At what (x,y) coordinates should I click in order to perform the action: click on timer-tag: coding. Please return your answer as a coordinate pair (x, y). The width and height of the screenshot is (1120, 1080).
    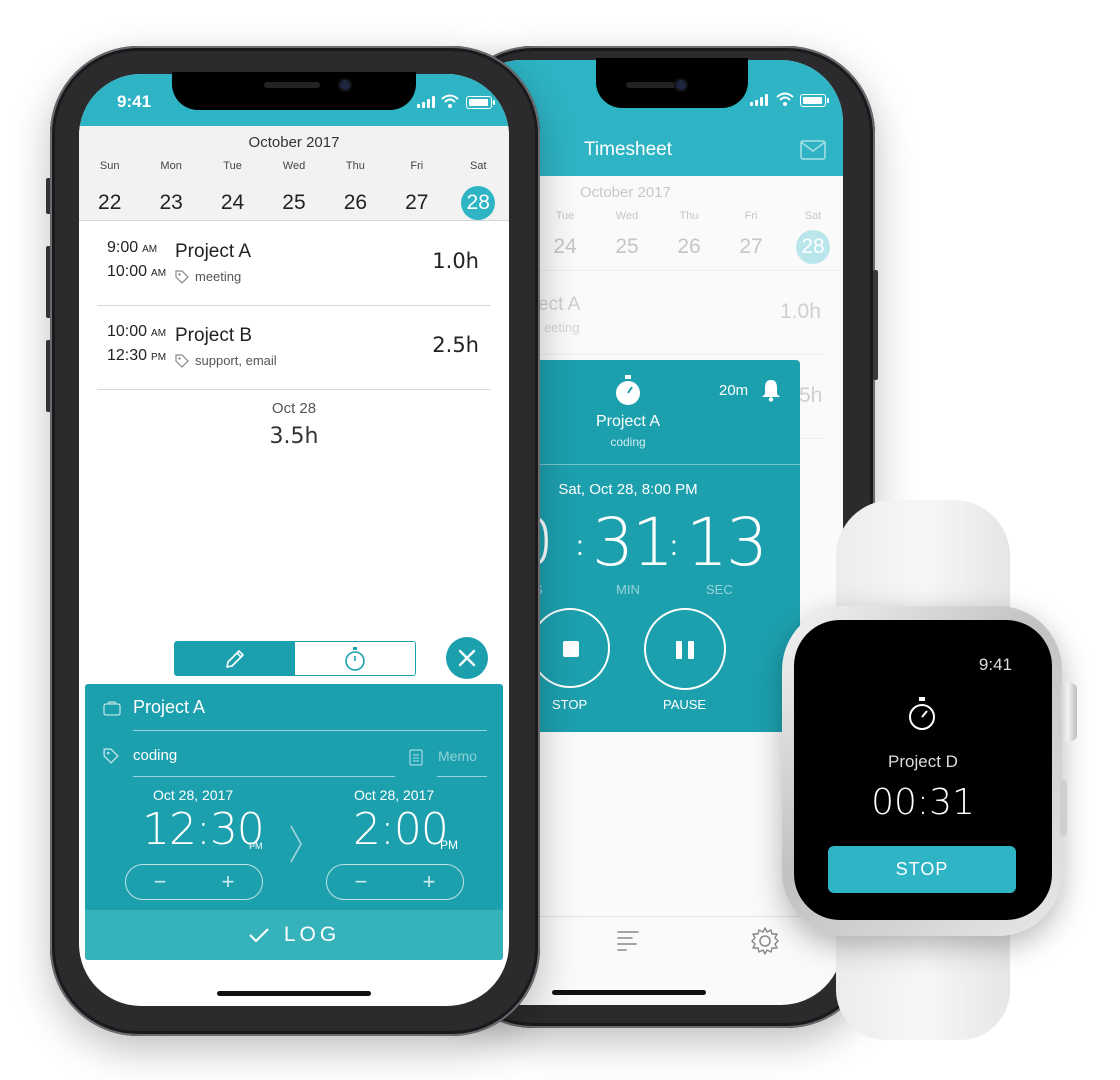
    Looking at the image, I should click on (628, 442).